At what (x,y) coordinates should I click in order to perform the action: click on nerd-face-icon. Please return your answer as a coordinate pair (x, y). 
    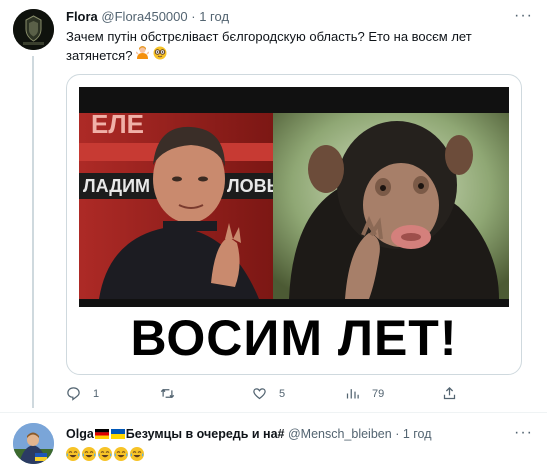
    Looking at the image, I should click on (160, 55).